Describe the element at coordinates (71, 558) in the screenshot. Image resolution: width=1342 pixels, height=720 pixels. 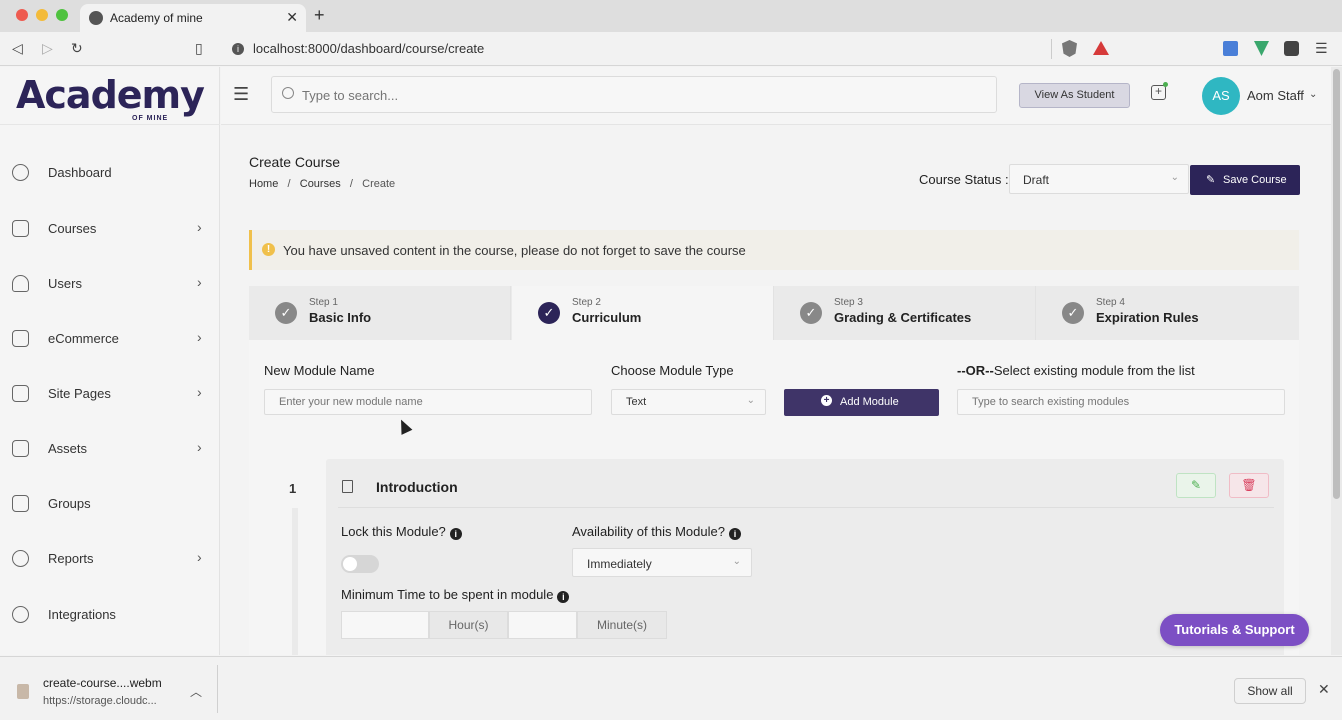
I see `sidebar-item-label: Reports` at that location.